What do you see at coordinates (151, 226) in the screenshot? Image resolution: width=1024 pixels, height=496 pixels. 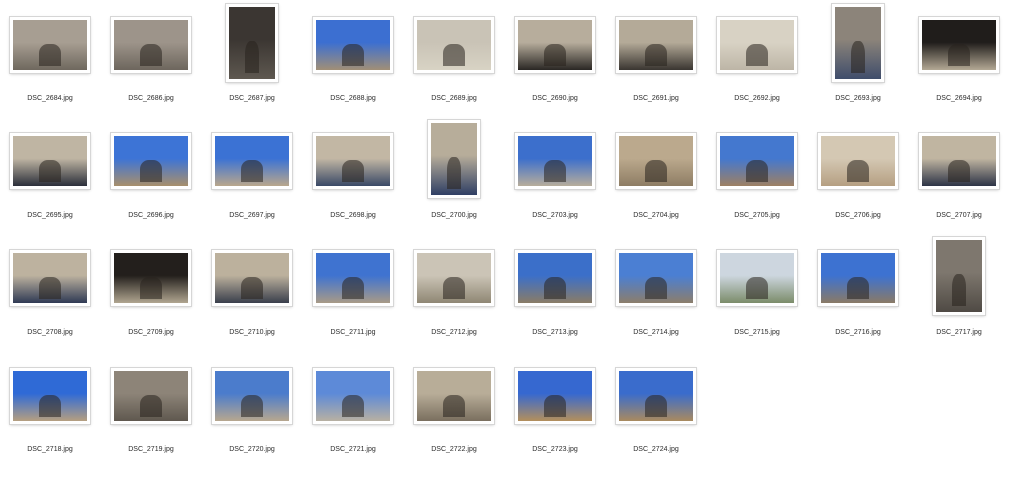 I see `file-icon: DSC_2719.jpg` at bounding box center [151, 226].